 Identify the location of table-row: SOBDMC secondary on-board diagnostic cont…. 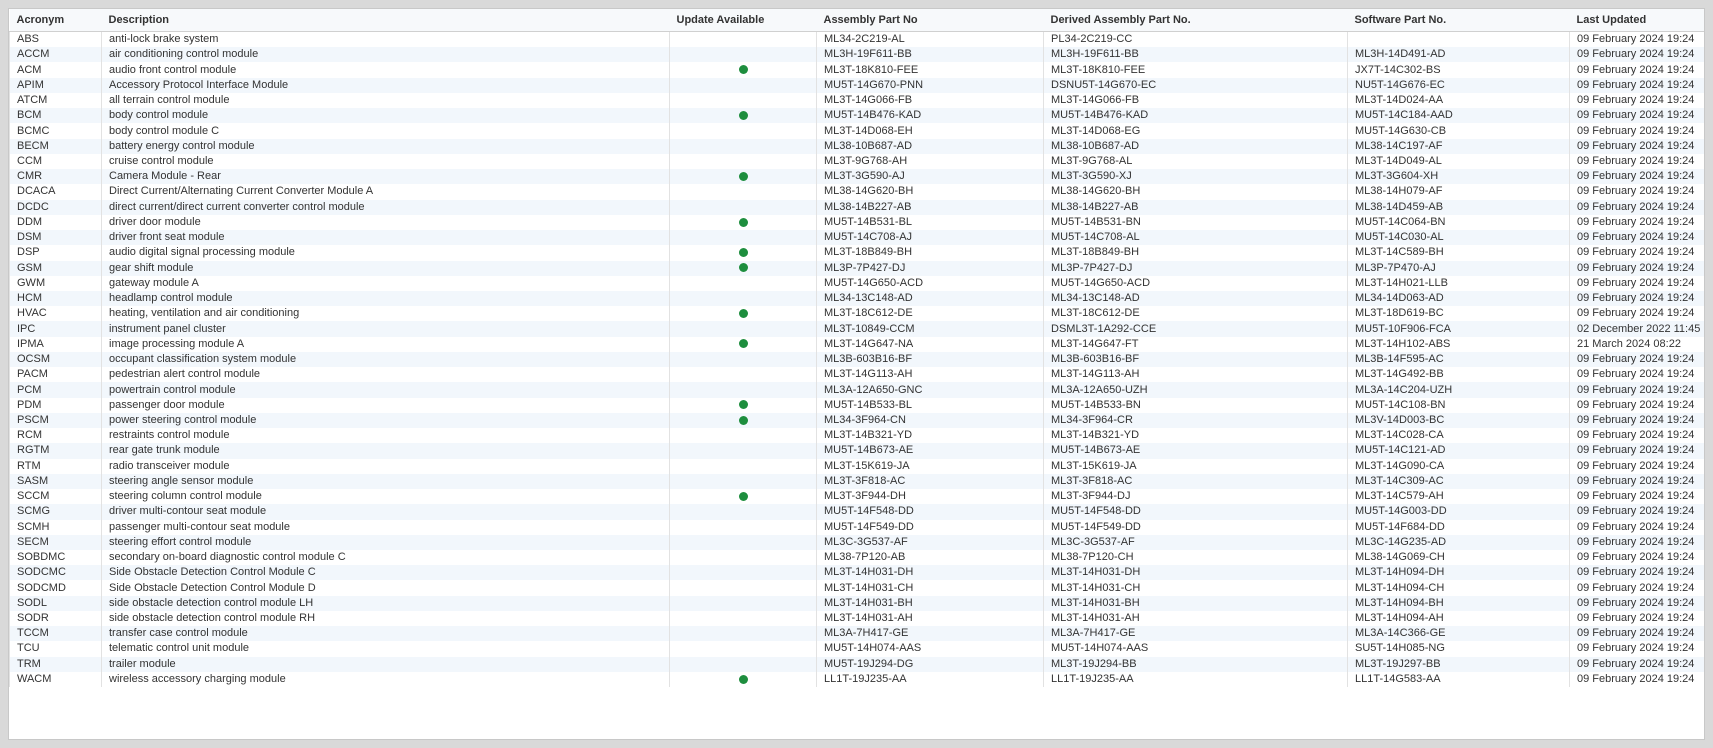
(856, 557).